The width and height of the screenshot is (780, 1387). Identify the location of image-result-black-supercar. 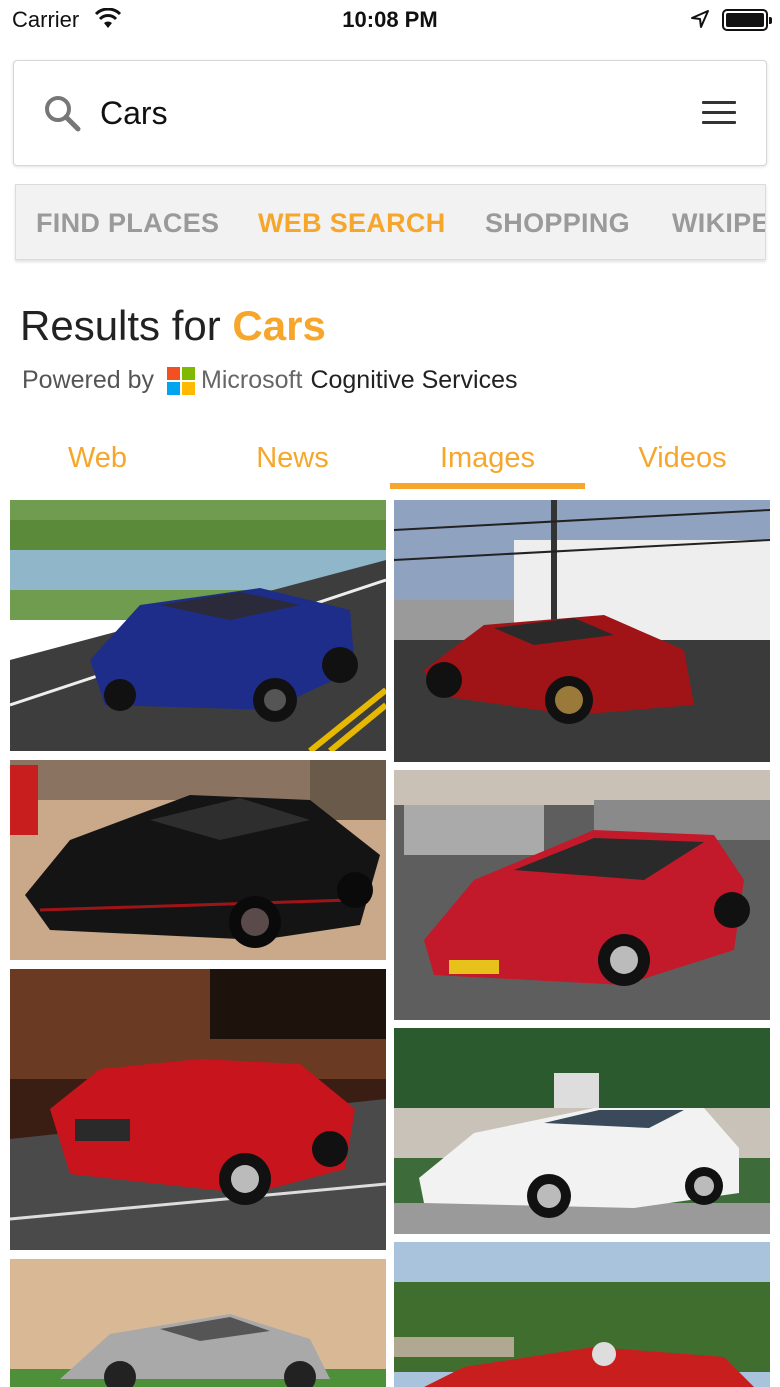
(198, 860).